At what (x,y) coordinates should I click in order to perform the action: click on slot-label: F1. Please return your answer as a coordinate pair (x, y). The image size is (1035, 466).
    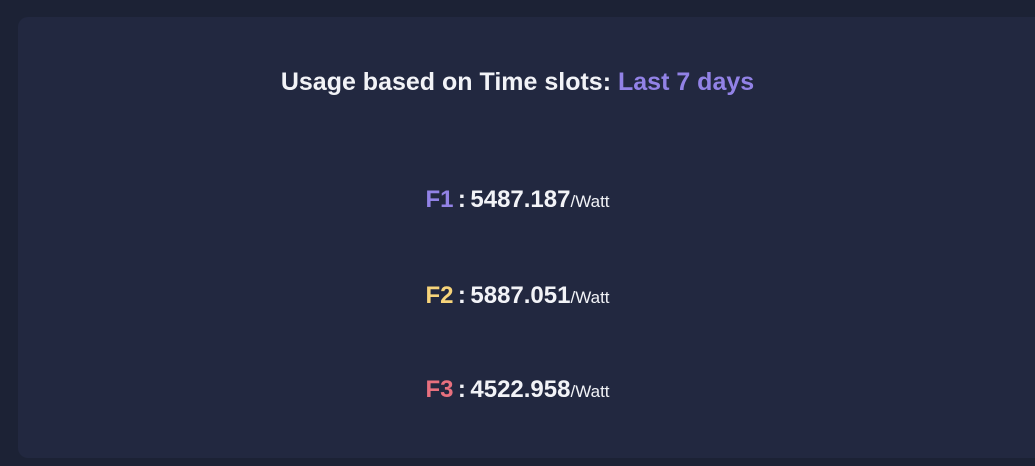
    Looking at the image, I should click on (439, 199).